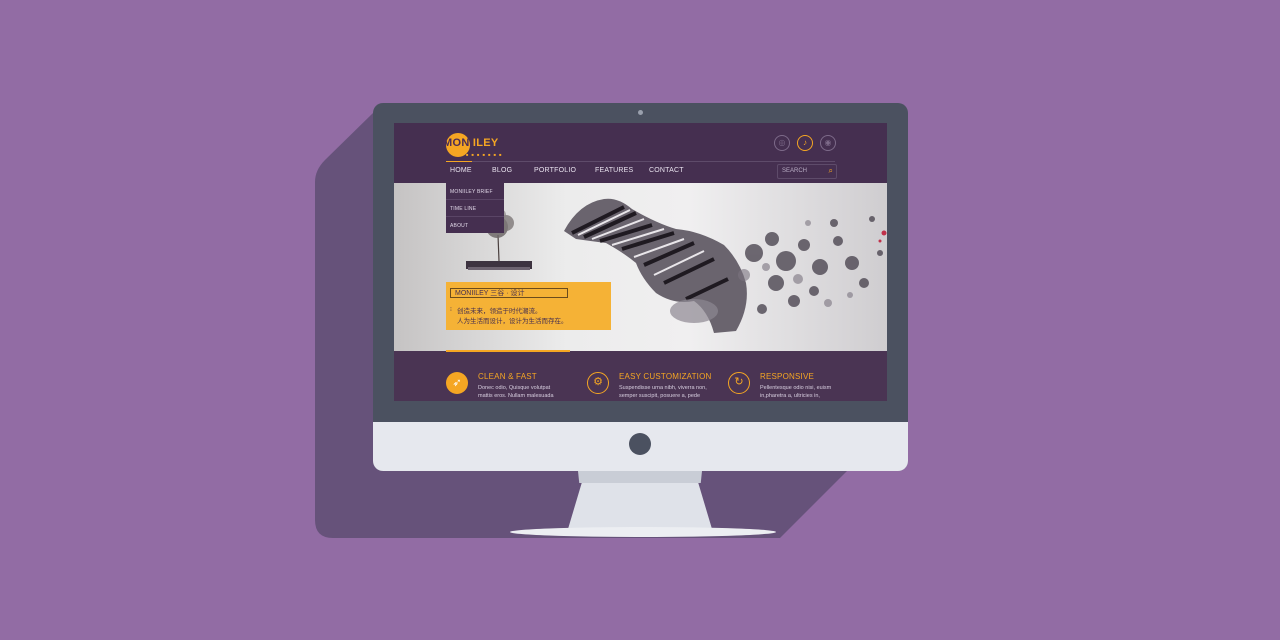 This screenshot has width=1280, height=640. What do you see at coordinates (516, 396) in the screenshot?
I see `feature-body-clean-2: mattis eros. Nullam malesuada` at bounding box center [516, 396].